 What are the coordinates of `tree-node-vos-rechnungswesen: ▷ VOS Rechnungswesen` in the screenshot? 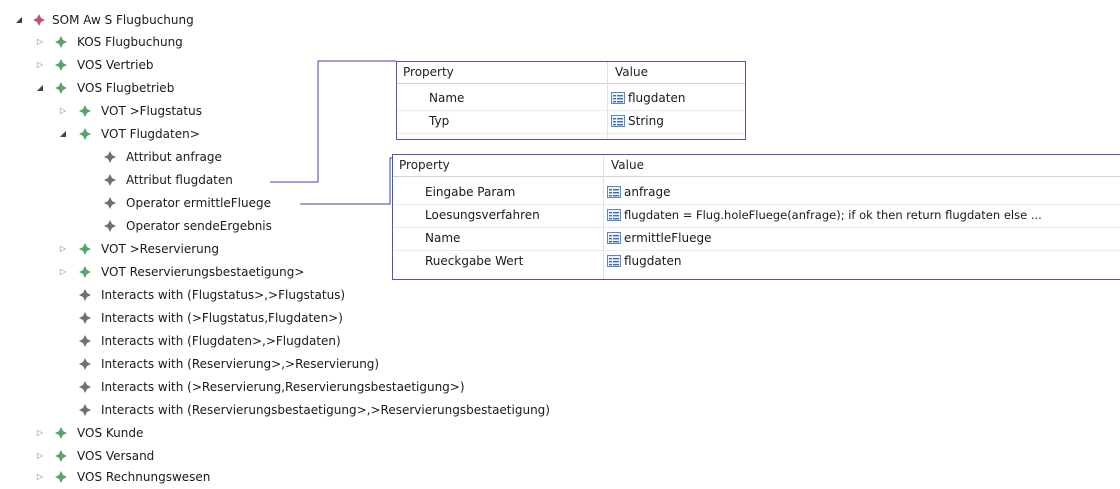 It's located at (200, 477).